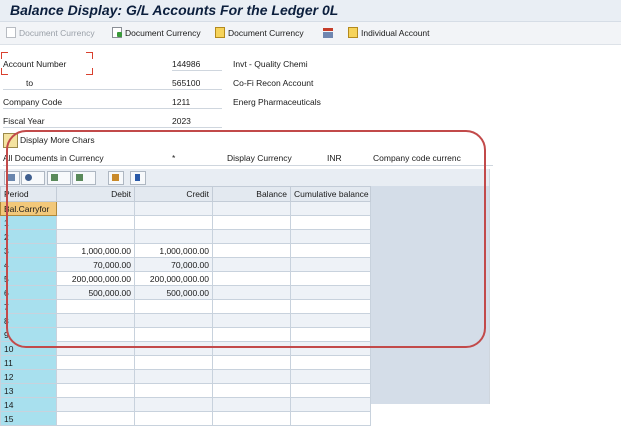  I want to click on table-row: 5 200,000,000.00 200,000,000.00, so click(185, 278).